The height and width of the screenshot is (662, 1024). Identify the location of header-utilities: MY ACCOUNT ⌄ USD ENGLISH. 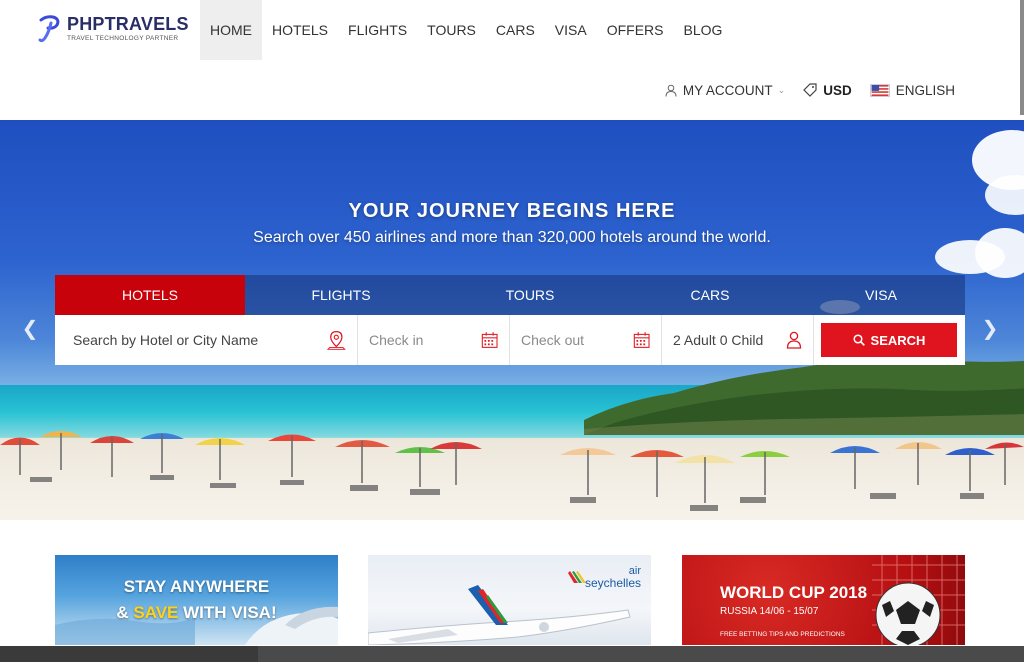
(801, 90).